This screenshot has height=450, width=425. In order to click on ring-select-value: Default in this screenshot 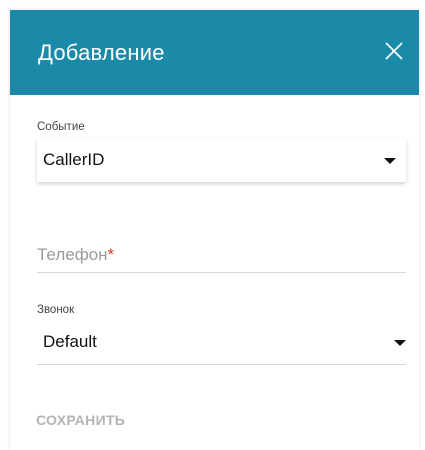, I will do `click(70, 341)`.